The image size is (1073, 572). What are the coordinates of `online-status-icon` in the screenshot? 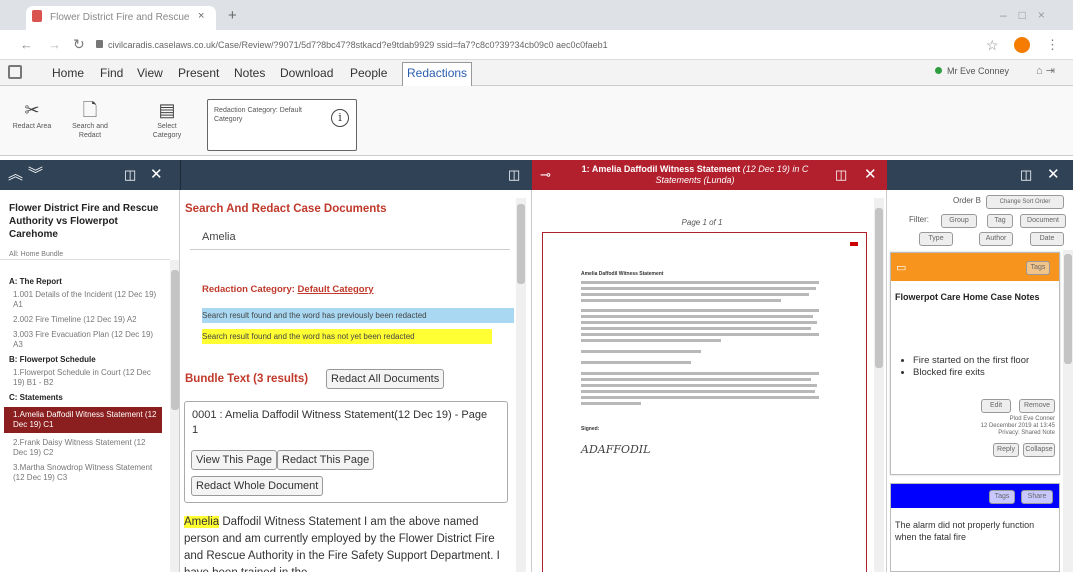 It's located at (938, 70).